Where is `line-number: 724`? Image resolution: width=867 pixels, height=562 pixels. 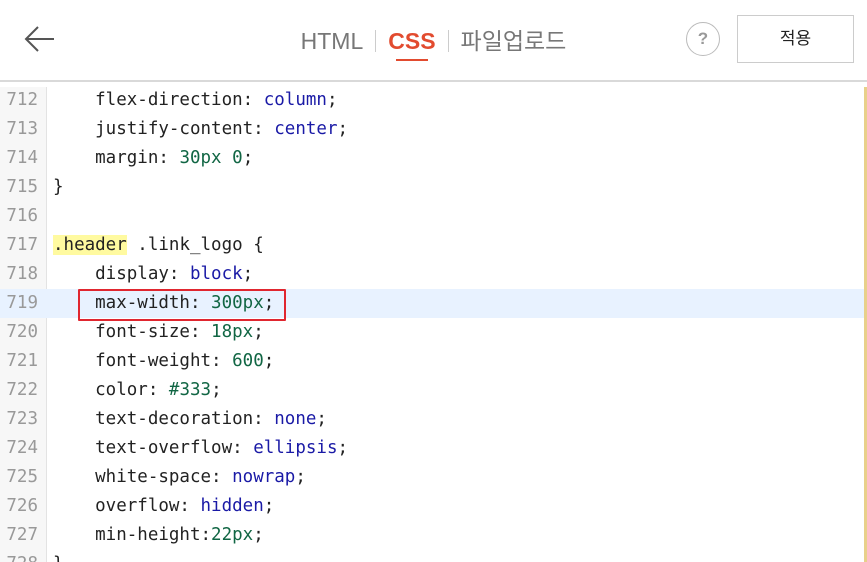
line-number: 724 is located at coordinates (22, 448).